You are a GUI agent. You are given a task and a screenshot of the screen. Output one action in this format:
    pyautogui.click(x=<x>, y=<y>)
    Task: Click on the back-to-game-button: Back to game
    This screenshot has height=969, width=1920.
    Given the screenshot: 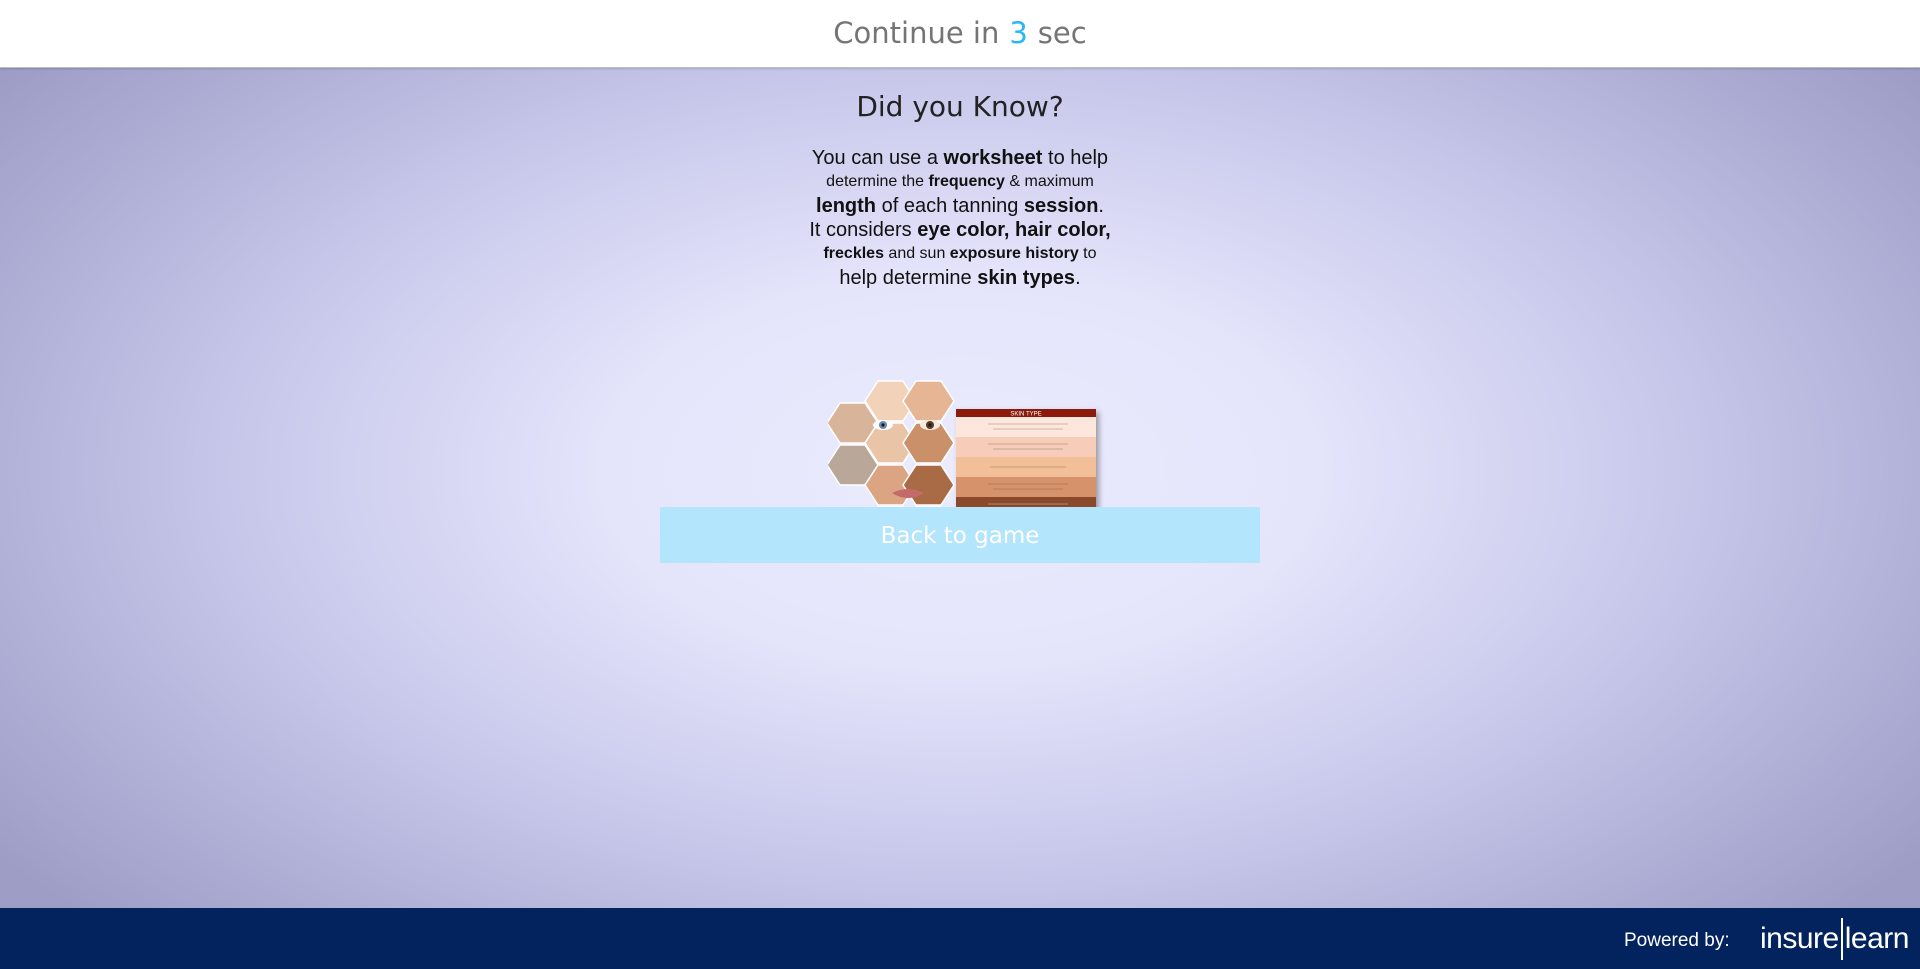 What is the action you would take?
    pyautogui.click(x=960, y=535)
    